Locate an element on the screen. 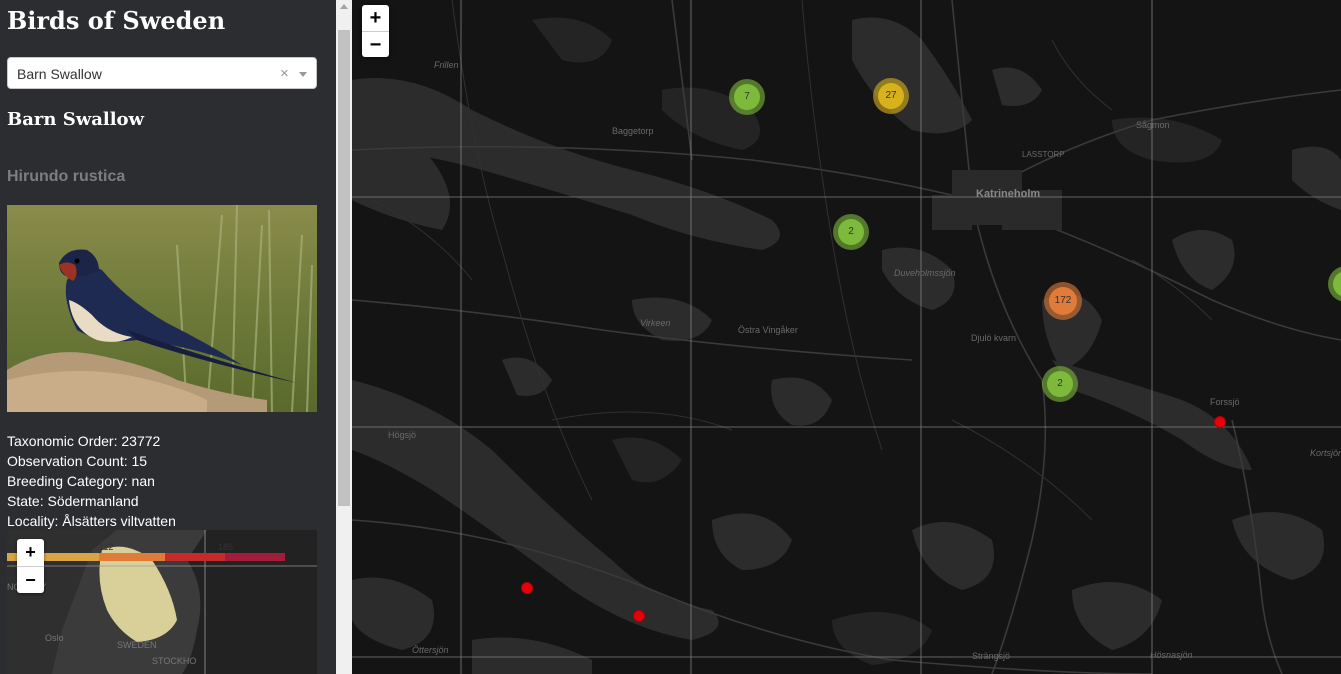  sidebar-scrollbar is located at coordinates (344, 337).